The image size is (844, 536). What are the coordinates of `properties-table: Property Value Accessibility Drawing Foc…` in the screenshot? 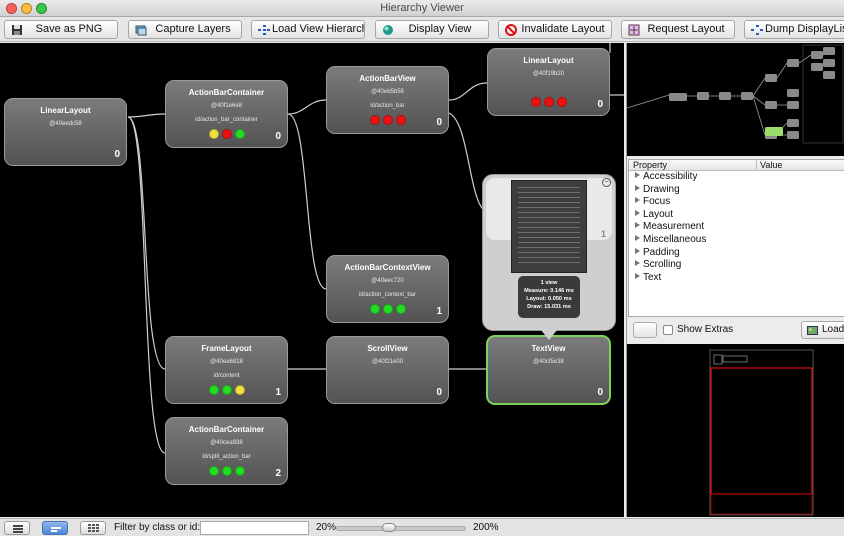 It's located at (736, 238).